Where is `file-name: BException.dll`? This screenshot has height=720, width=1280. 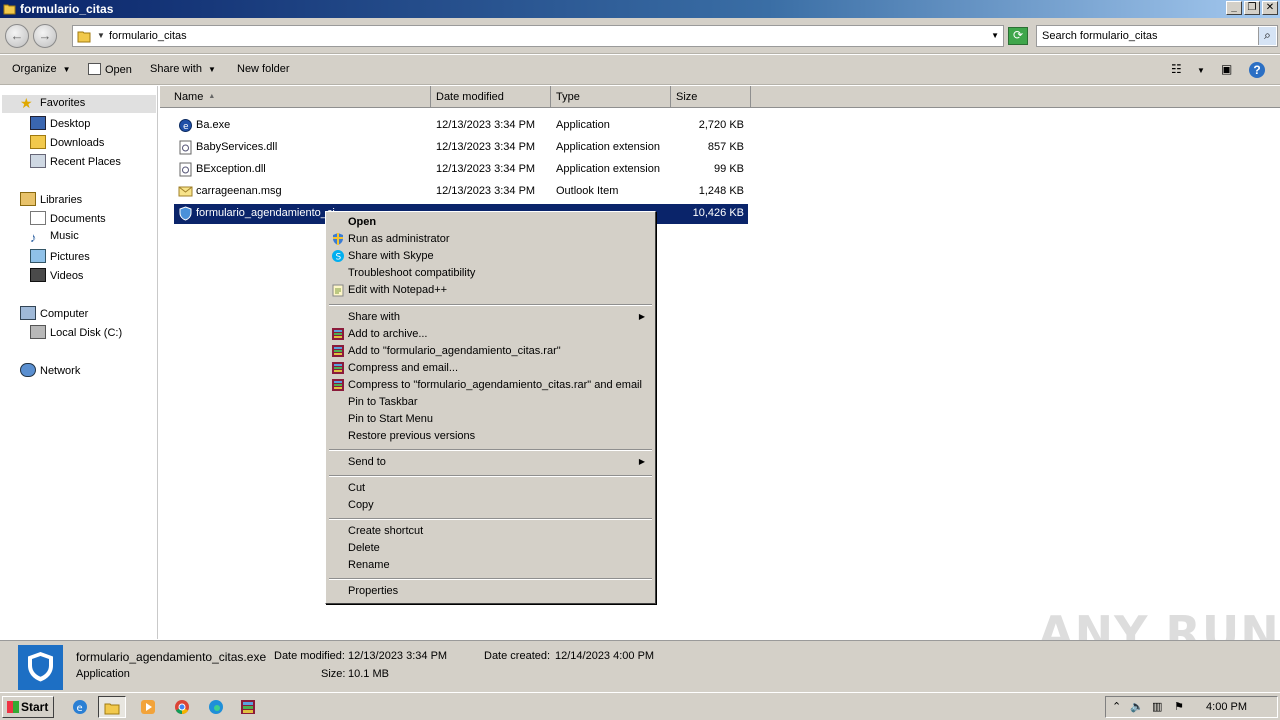
file-name: BException.dll is located at coordinates (231, 169).